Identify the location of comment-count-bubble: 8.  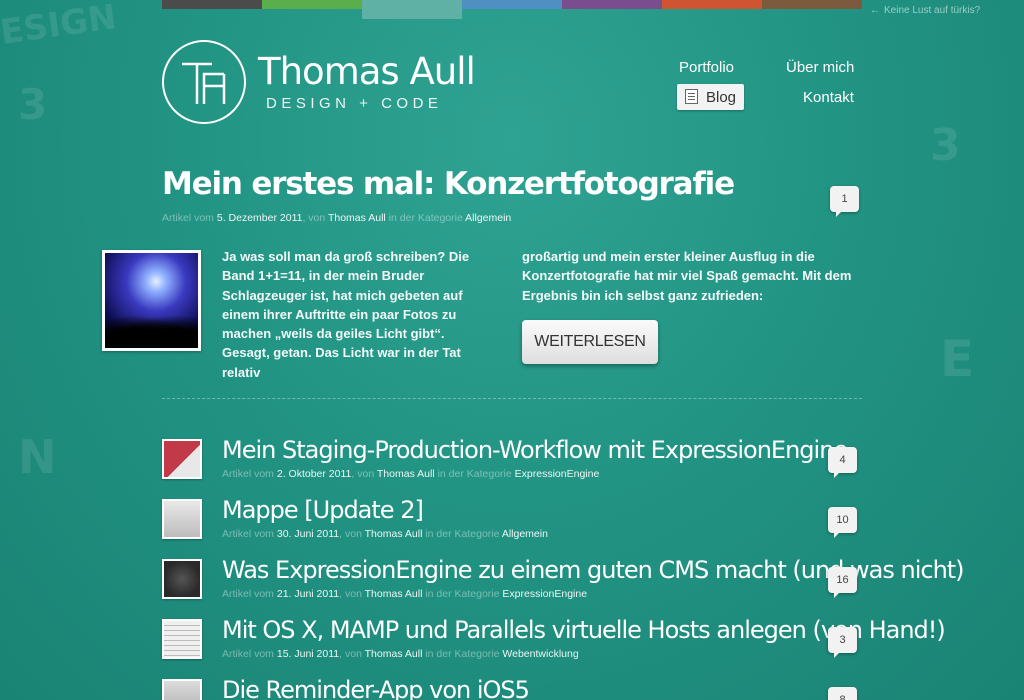
(842, 693).